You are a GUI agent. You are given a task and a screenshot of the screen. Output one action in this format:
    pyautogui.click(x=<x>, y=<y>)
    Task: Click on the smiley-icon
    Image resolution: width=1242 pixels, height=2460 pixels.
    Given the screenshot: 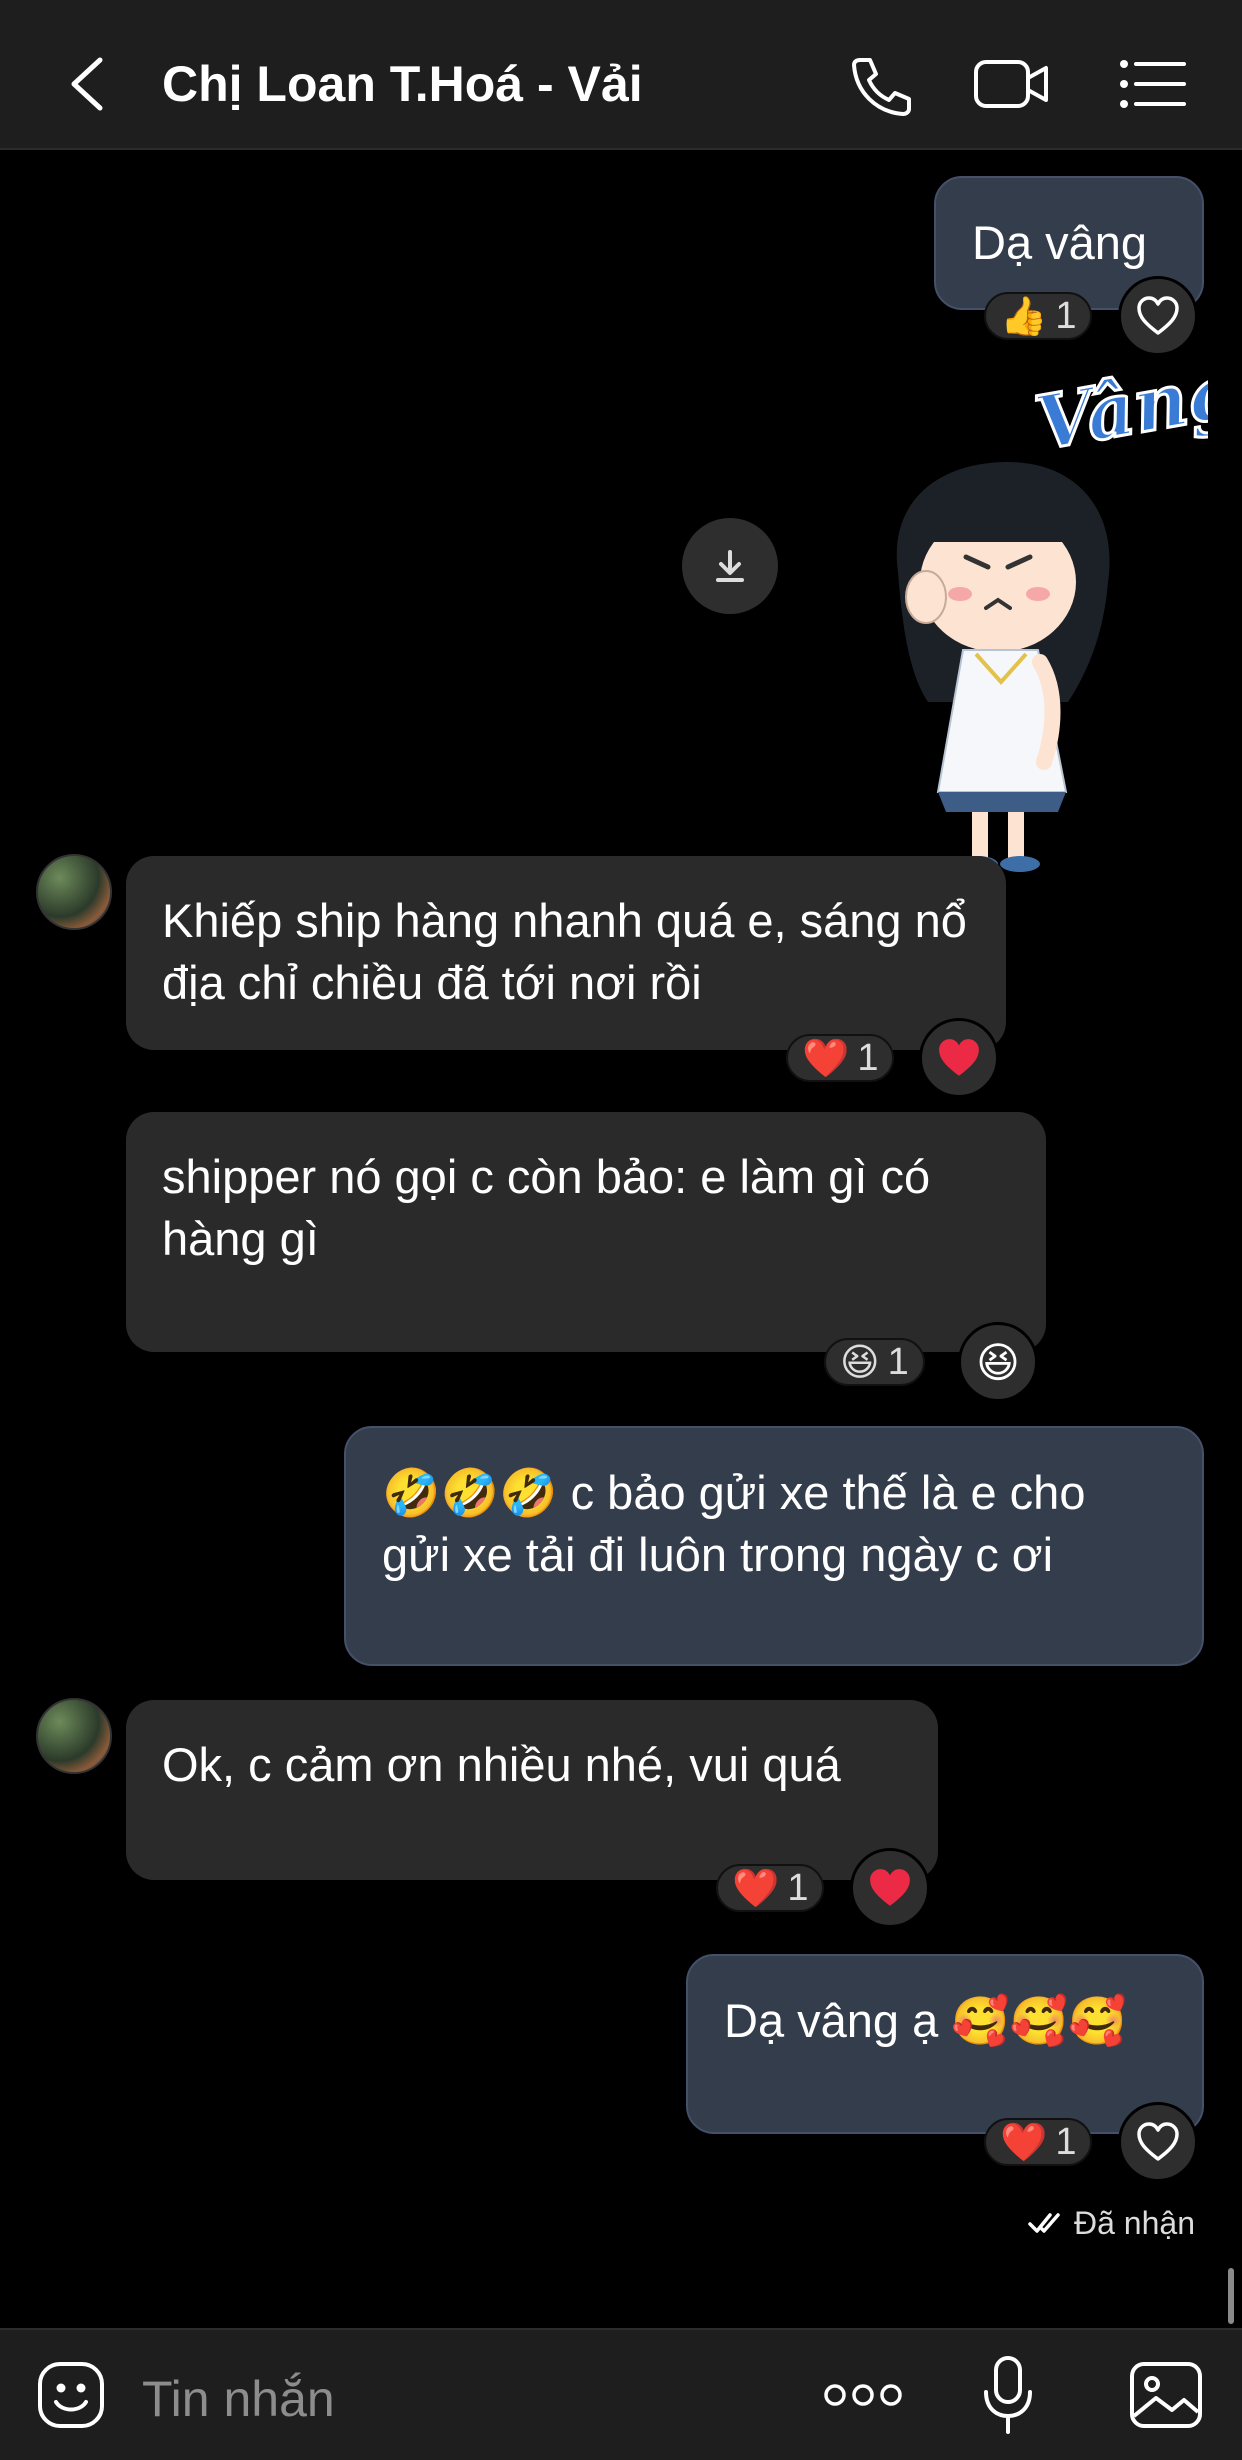 What is the action you would take?
    pyautogui.click(x=71, y=2395)
    